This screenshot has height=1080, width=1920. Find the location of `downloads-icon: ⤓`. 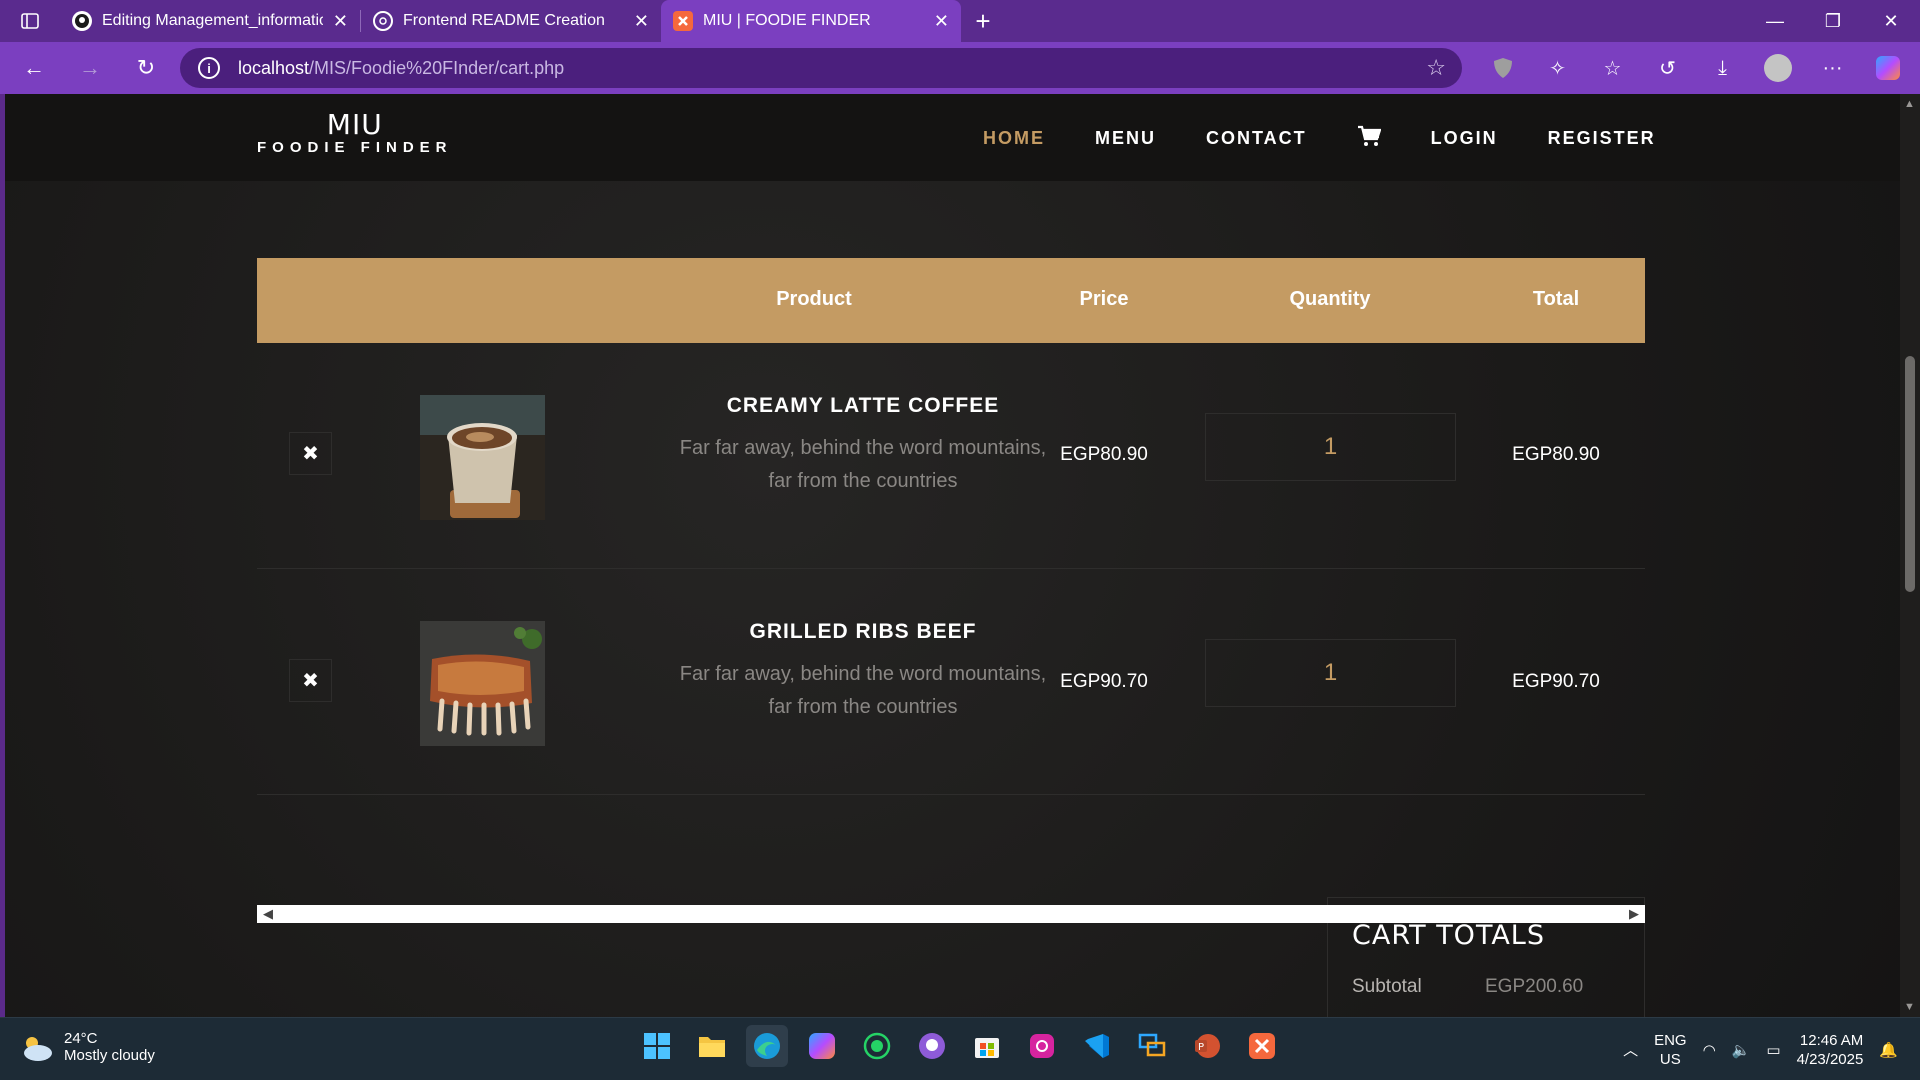

downloads-icon: ⤓ is located at coordinates (1722, 68).